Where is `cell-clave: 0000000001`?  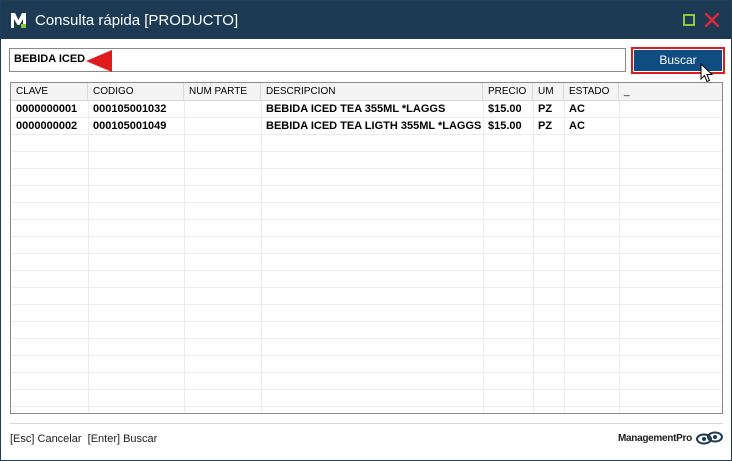
cell-clave: 0000000001 is located at coordinates (47, 109).